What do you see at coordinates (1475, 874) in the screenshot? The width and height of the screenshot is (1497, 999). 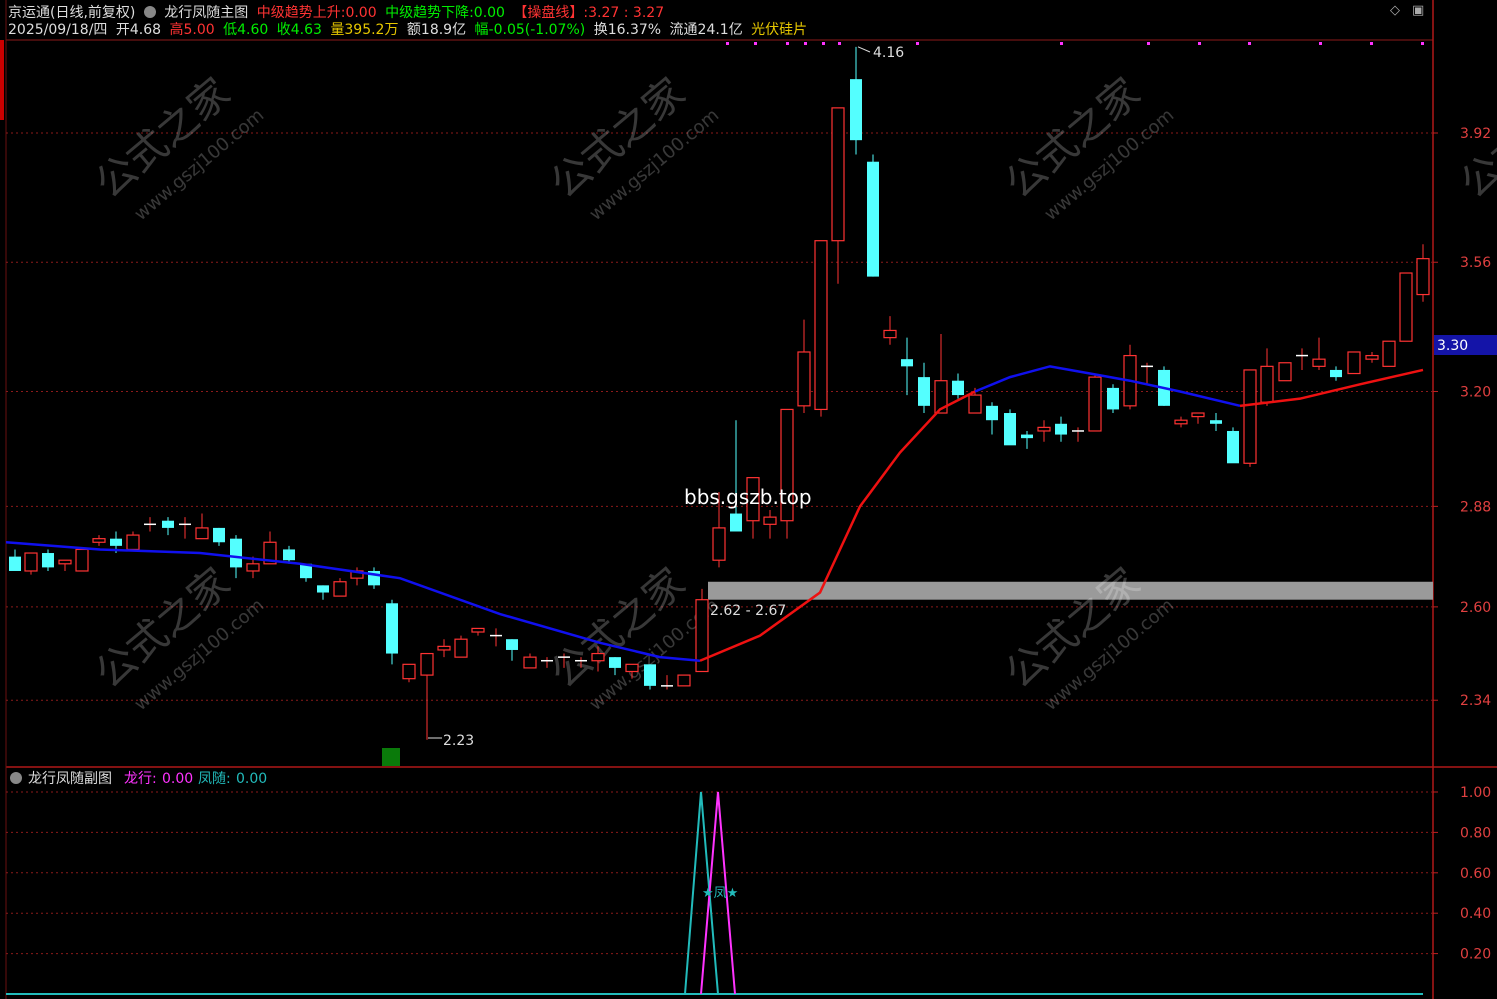 I see `sub-y-axis-label: 0.60` at bounding box center [1475, 874].